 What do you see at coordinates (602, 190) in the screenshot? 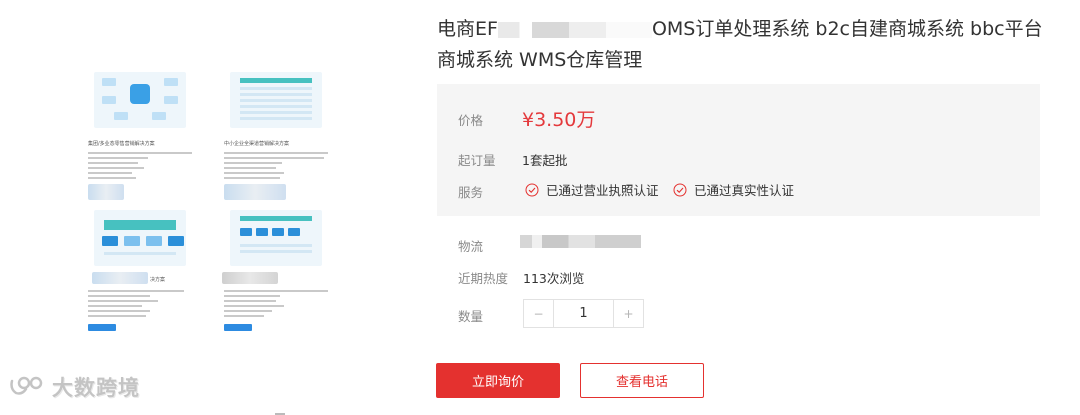
I see `service-item-label: 已通过营业执照认证` at bounding box center [602, 190].